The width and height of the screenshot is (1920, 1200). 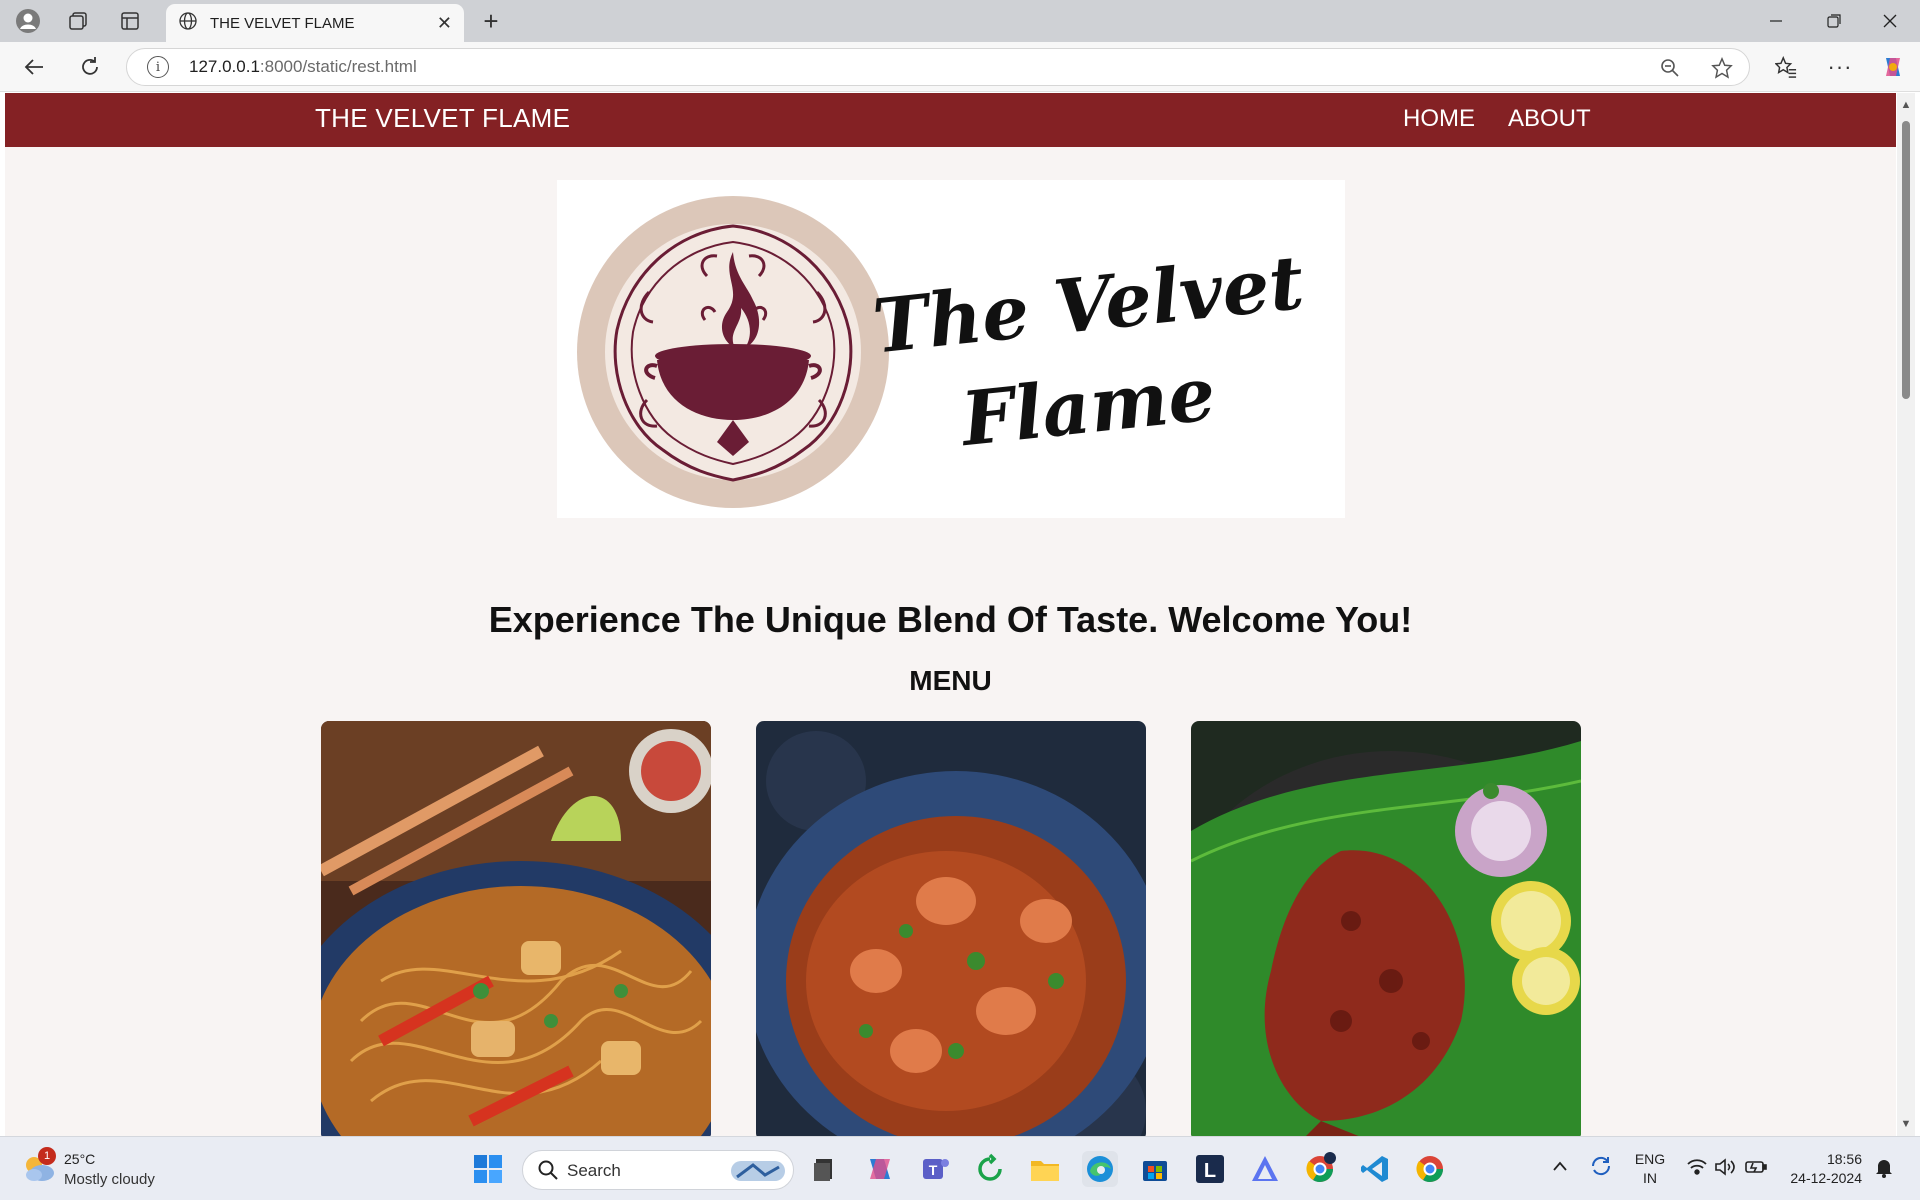 I want to click on scroll-up-arrow-icon: ▲, so click(x=1906, y=105).